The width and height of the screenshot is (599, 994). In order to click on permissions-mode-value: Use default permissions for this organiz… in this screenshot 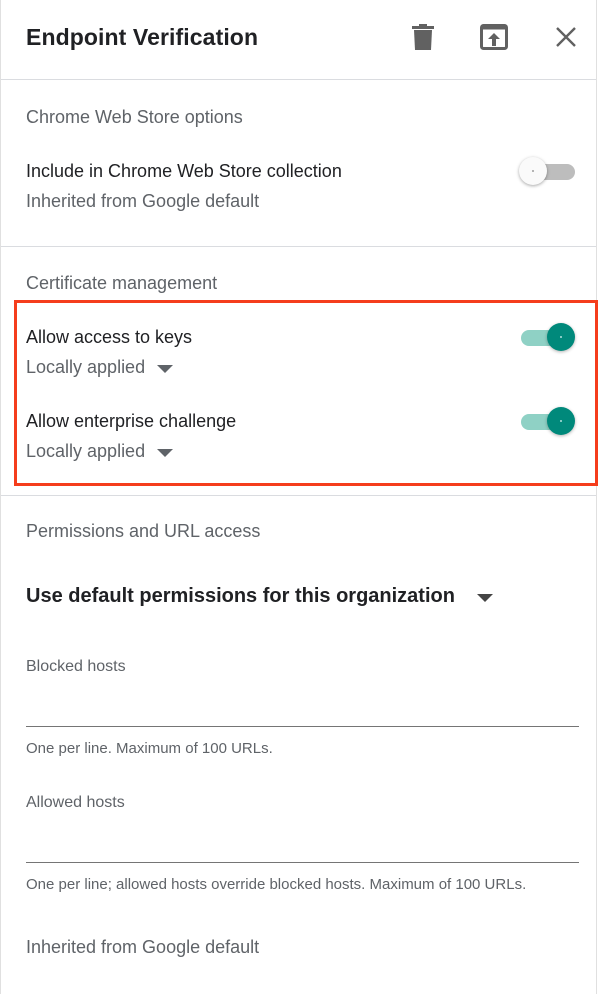, I will do `click(240, 596)`.